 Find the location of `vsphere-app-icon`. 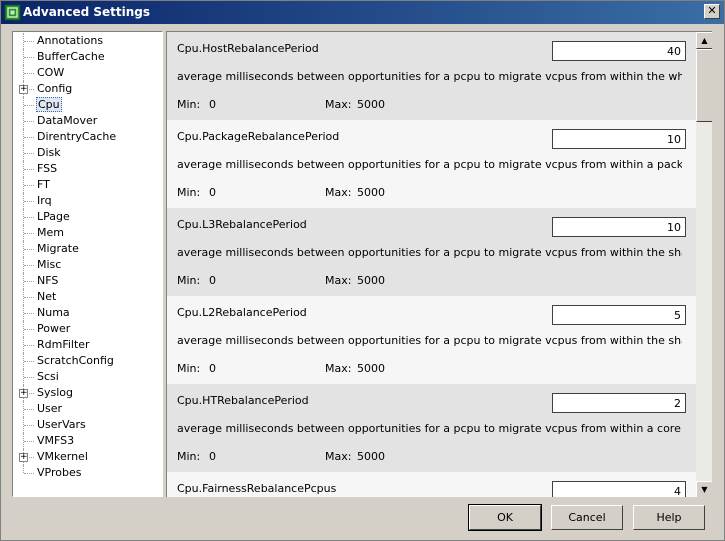

vsphere-app-icon is located at coordinates (12, 12).